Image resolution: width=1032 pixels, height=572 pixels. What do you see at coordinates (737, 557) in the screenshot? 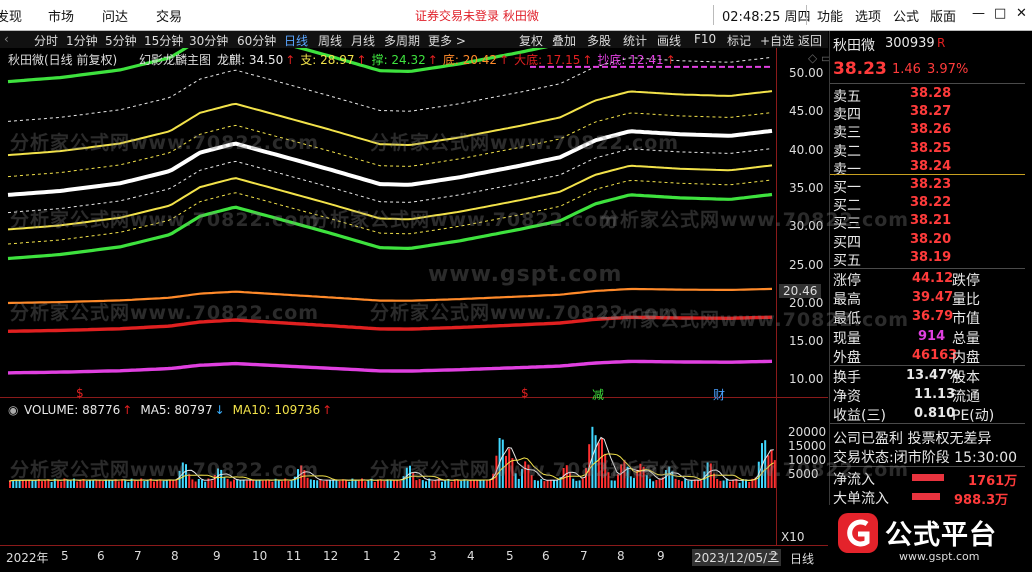
I see `date-label: 2023/12/05/二` at bounding box center [737, 557].